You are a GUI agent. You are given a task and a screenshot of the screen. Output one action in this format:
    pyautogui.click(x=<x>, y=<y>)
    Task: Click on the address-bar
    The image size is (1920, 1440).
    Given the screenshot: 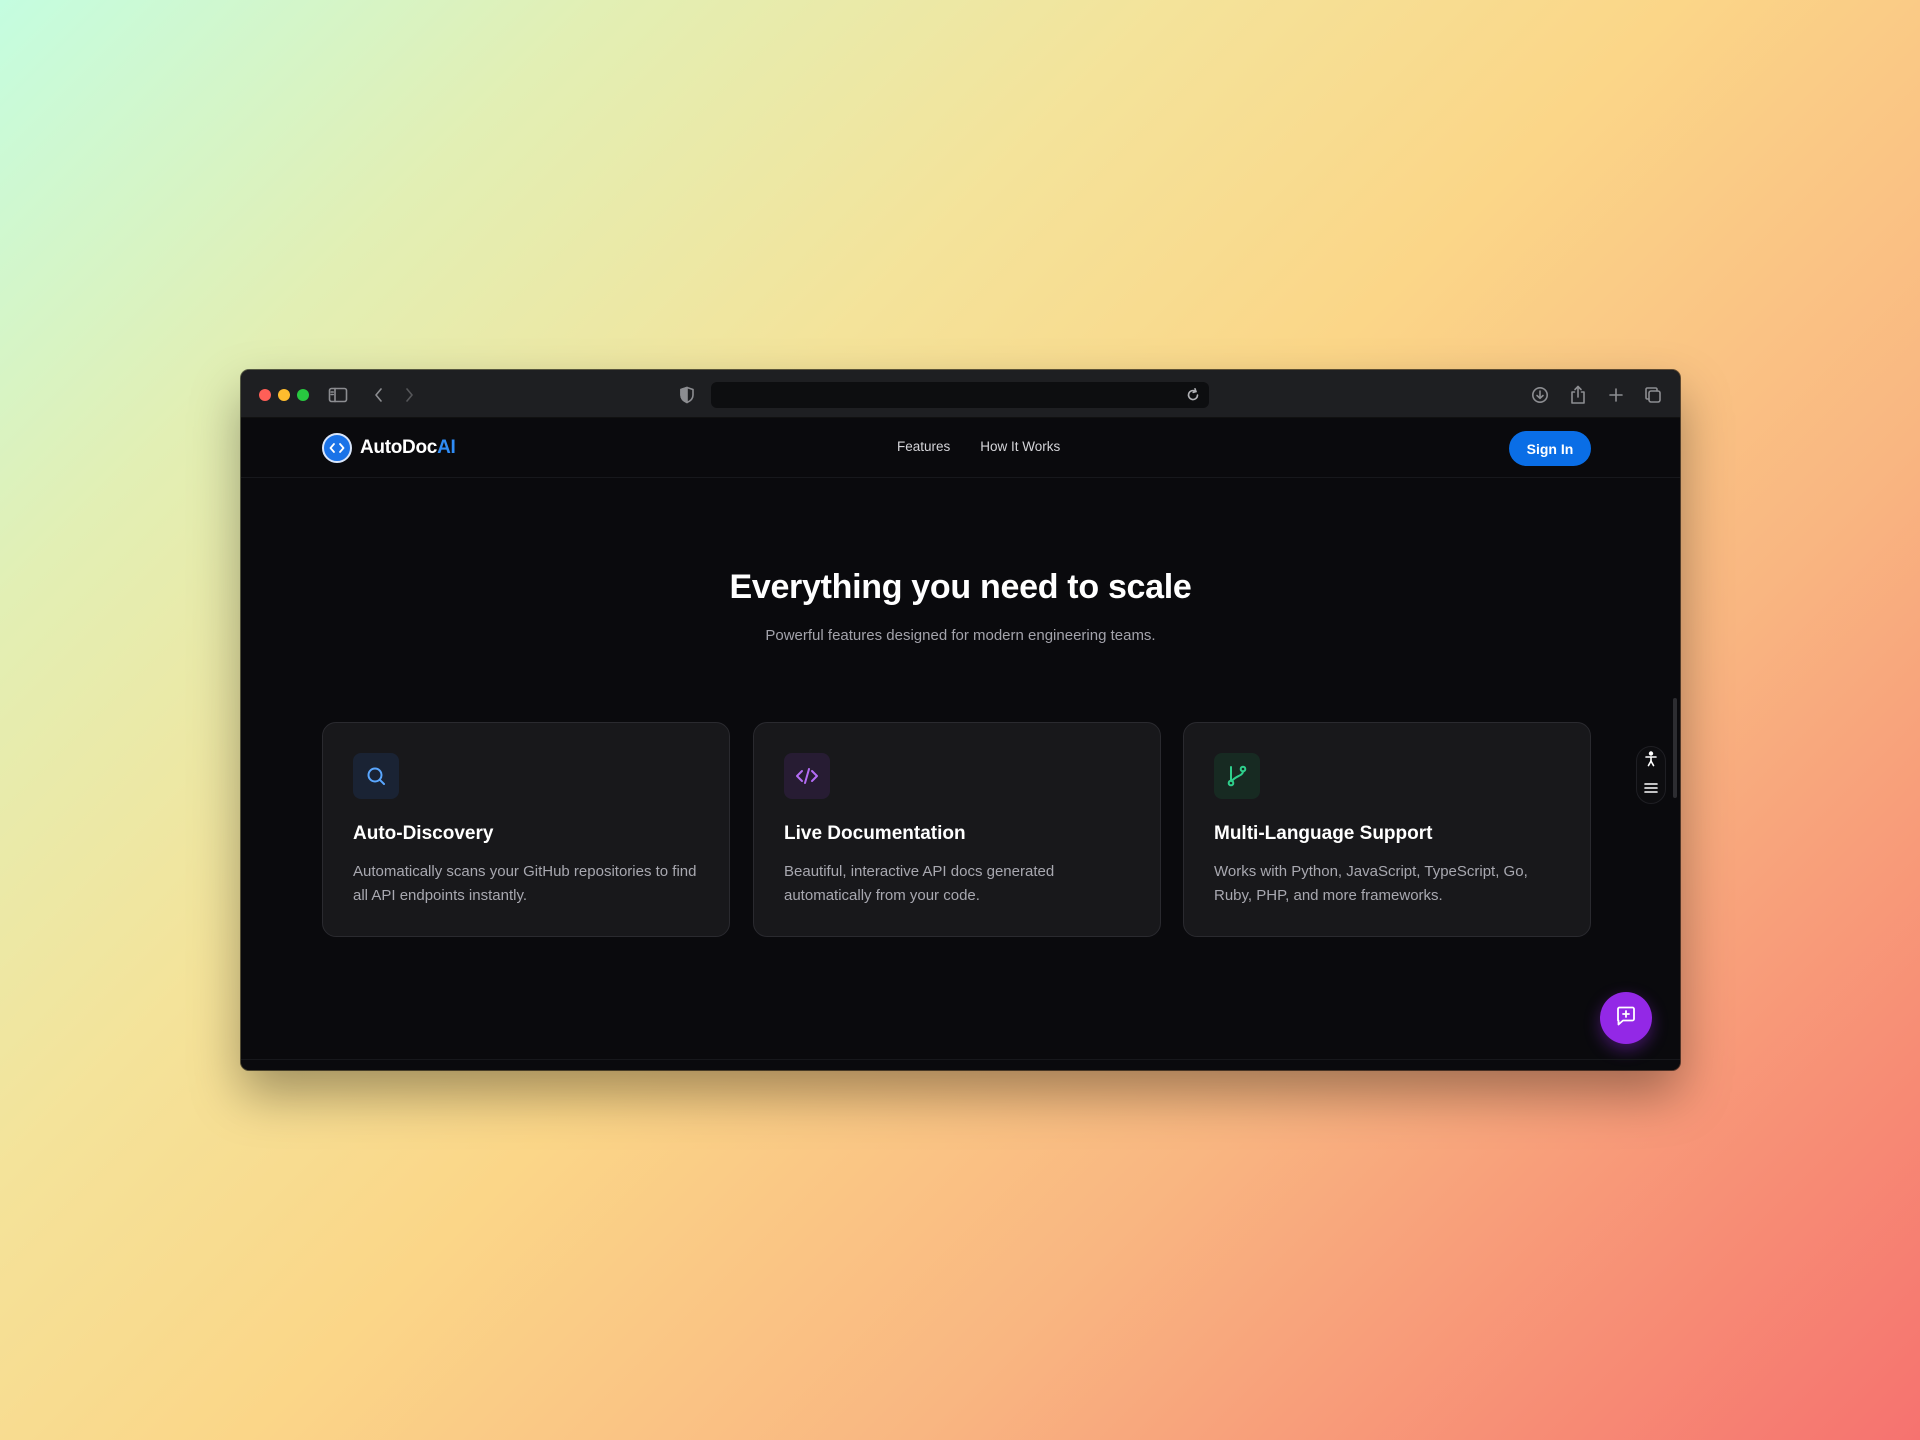 What is the action you would take?
    pyautogui.click(x=960, y=395)
    